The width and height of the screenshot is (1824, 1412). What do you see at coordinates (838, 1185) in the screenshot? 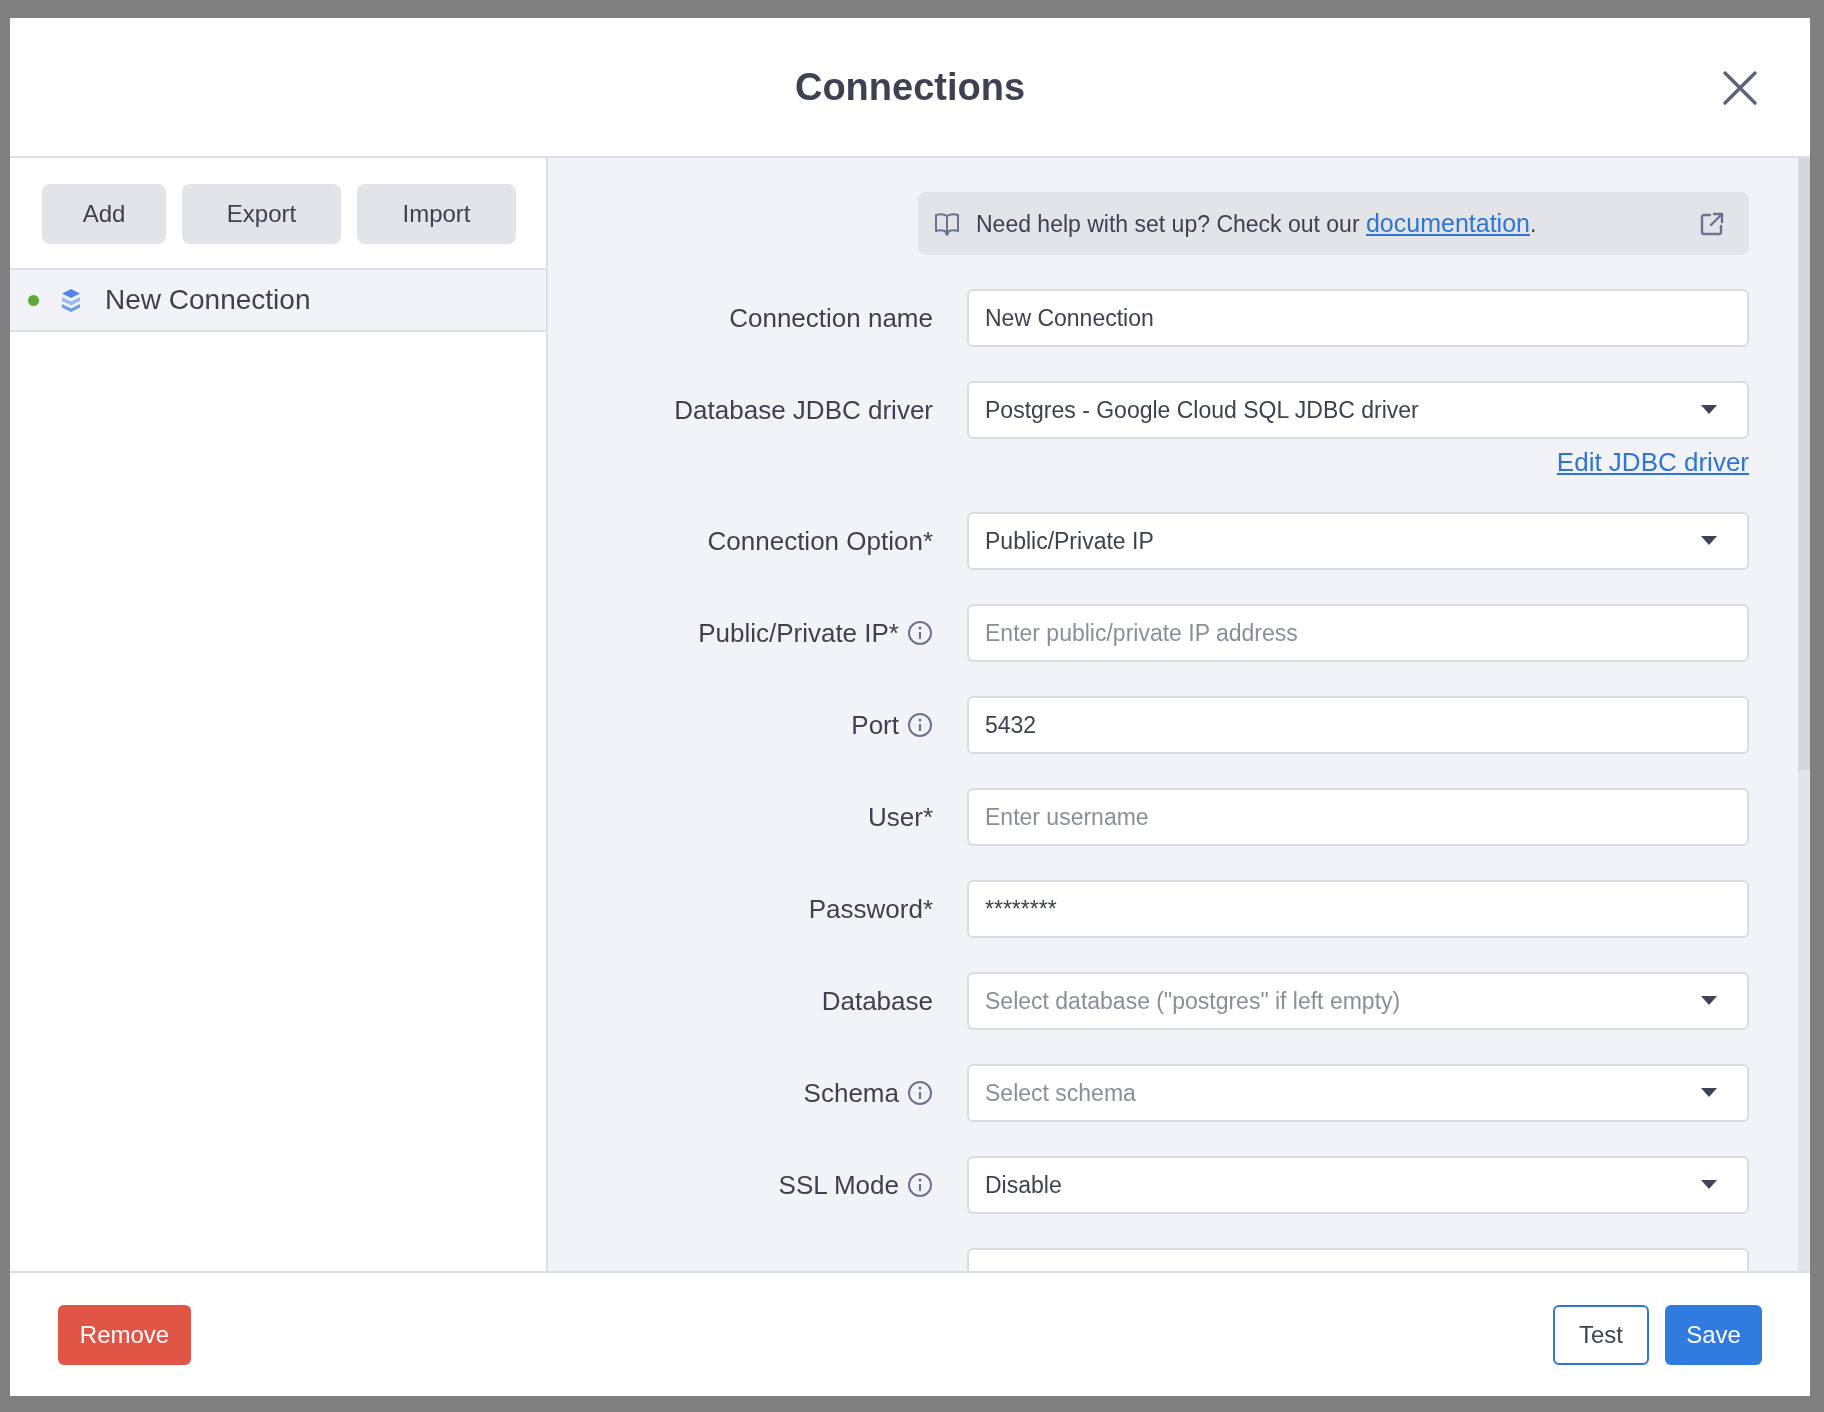
I see `field-label: SSL Mode` at bounding box center [838, 1185].